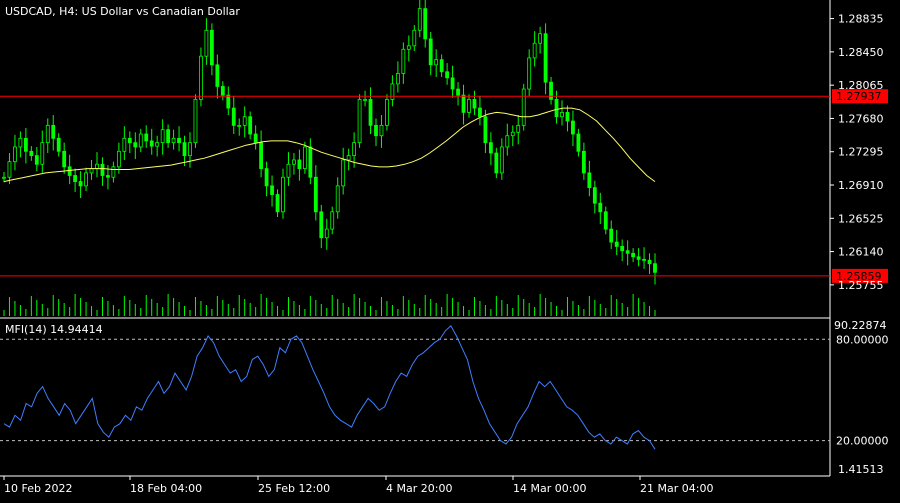 This screenshot has height=503, width=900. I want to click on price-tick-label: 1.25755, so click(861, 285).